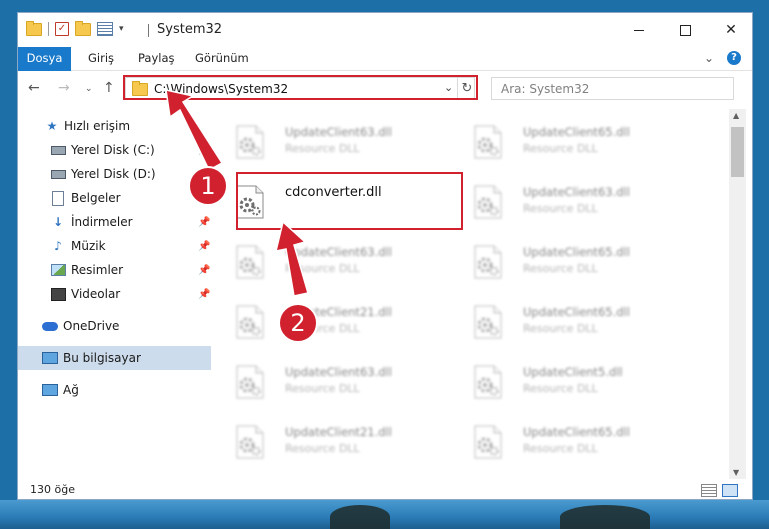  I want to click on sidebar-item-music: ♪ Müzik 📌, so click(114, 246).